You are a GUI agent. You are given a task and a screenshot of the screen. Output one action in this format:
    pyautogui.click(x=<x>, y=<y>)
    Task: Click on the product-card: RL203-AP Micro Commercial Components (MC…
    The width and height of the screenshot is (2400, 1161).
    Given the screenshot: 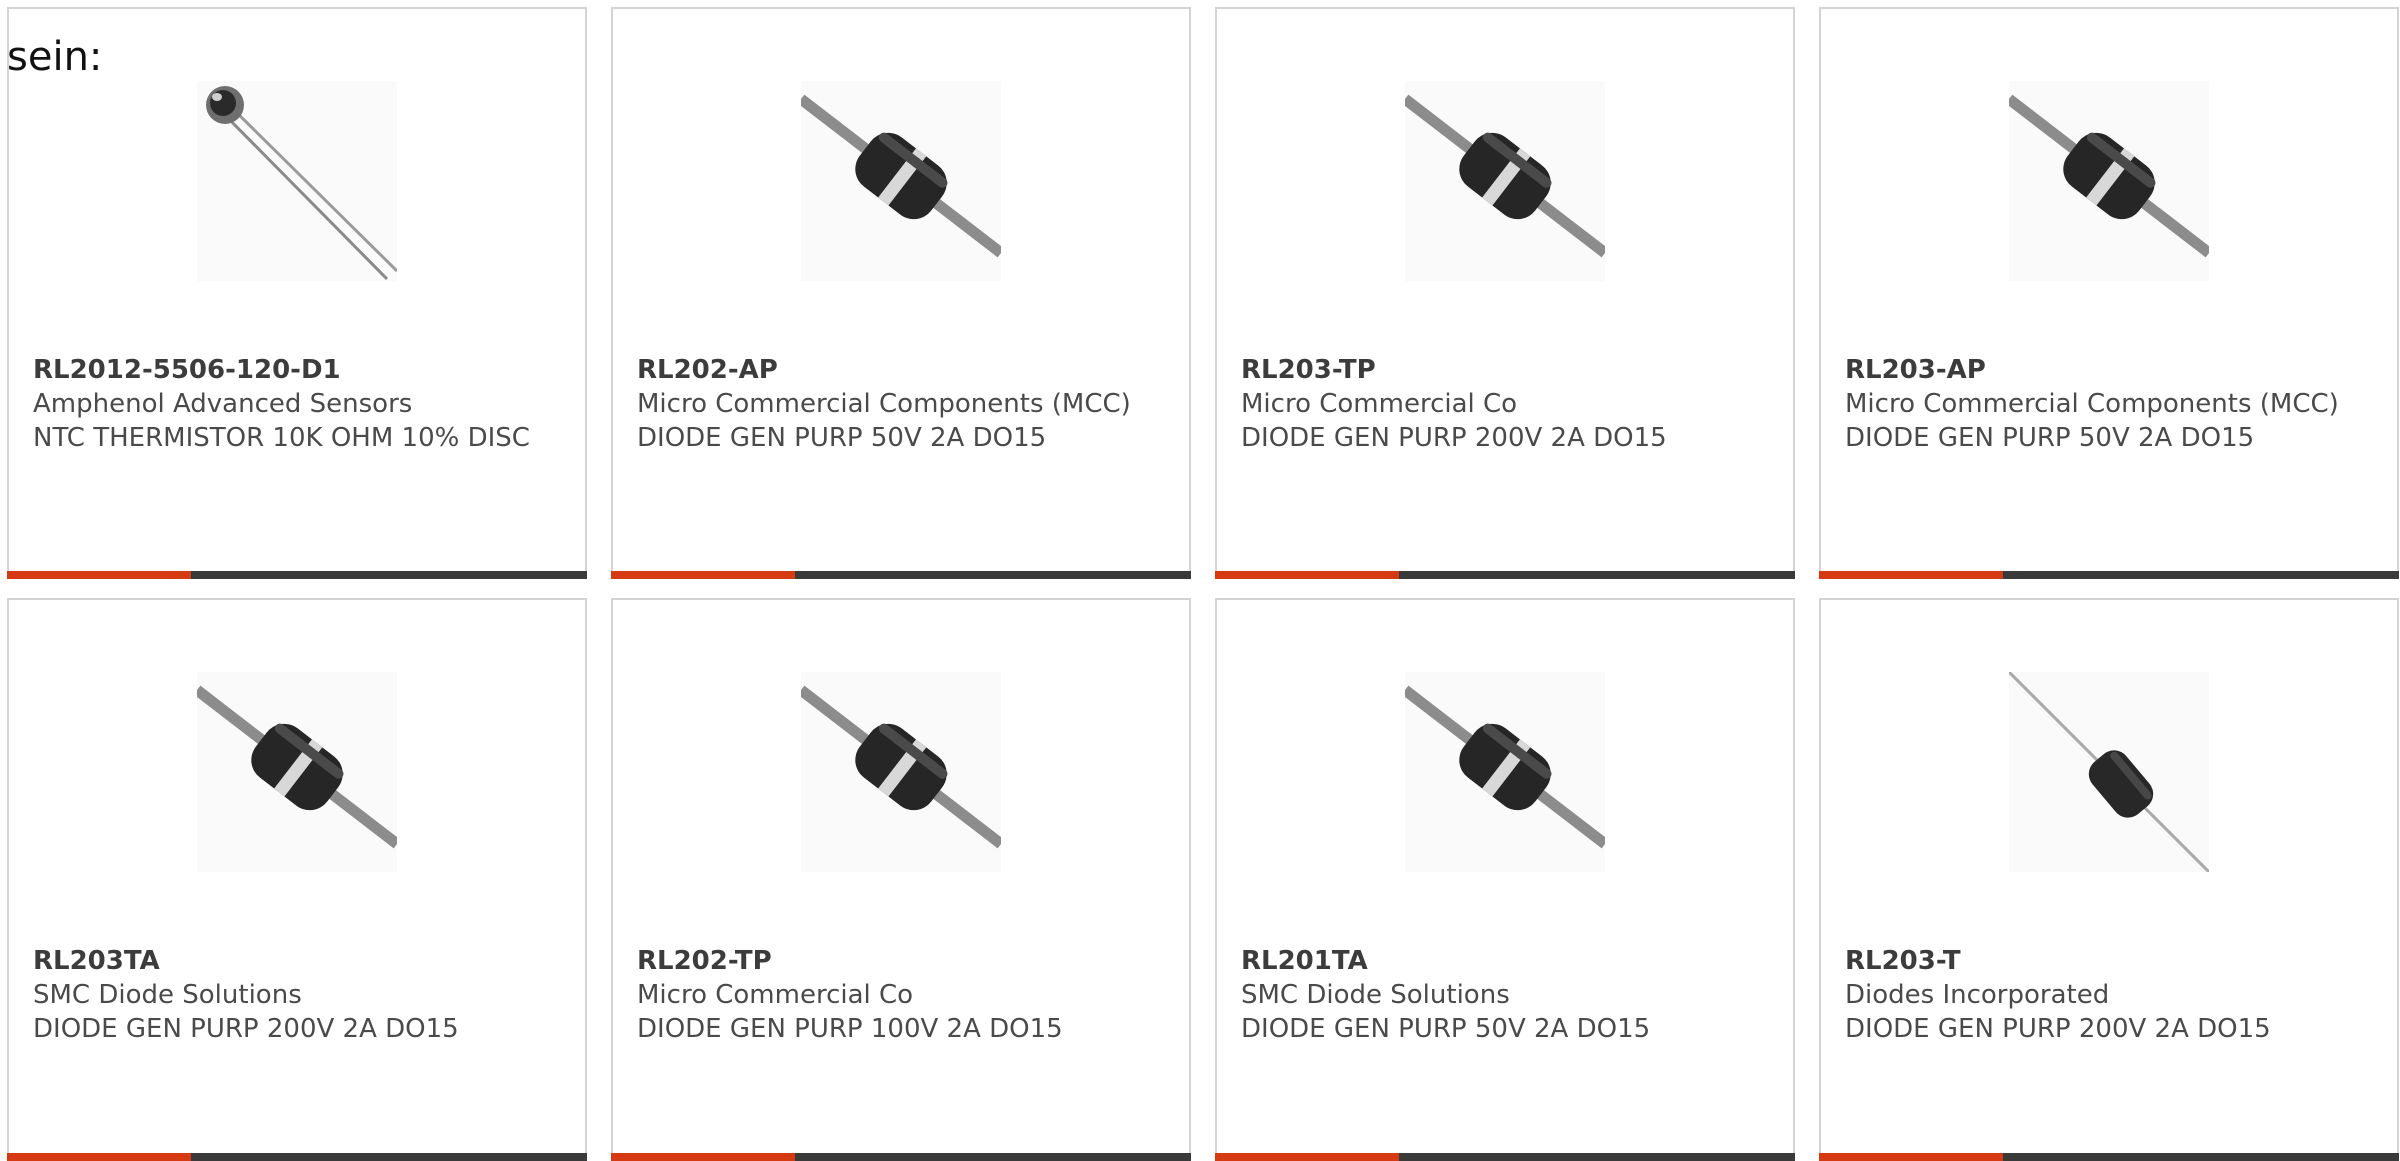 What is the action you would take?
    pyautogui.click(x=2109, y=293)
    